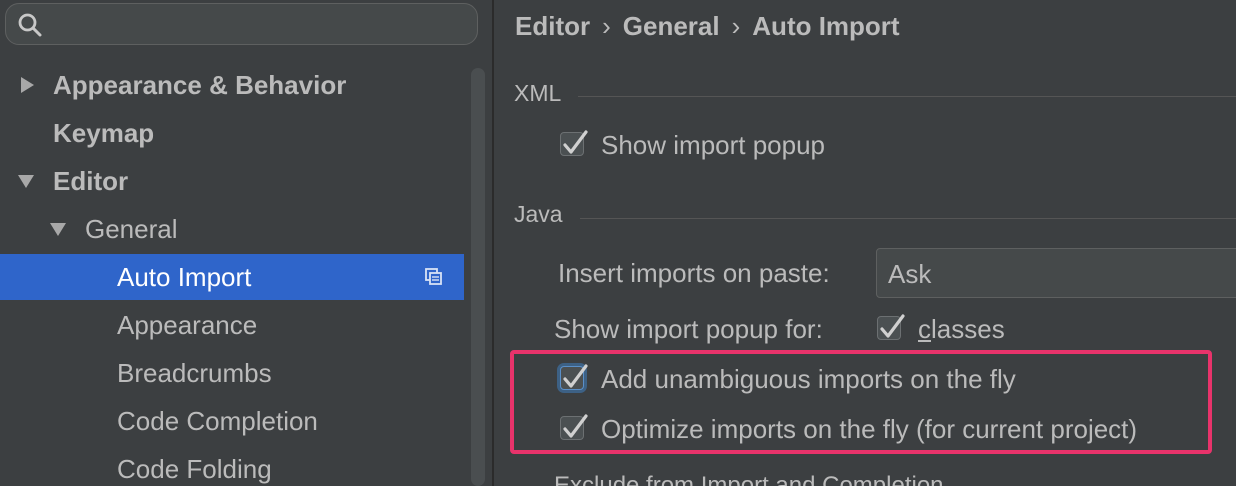  Describe the element at coordinates (538, 93) in the screenshot. I see `section-title-xml: XML` at that location.